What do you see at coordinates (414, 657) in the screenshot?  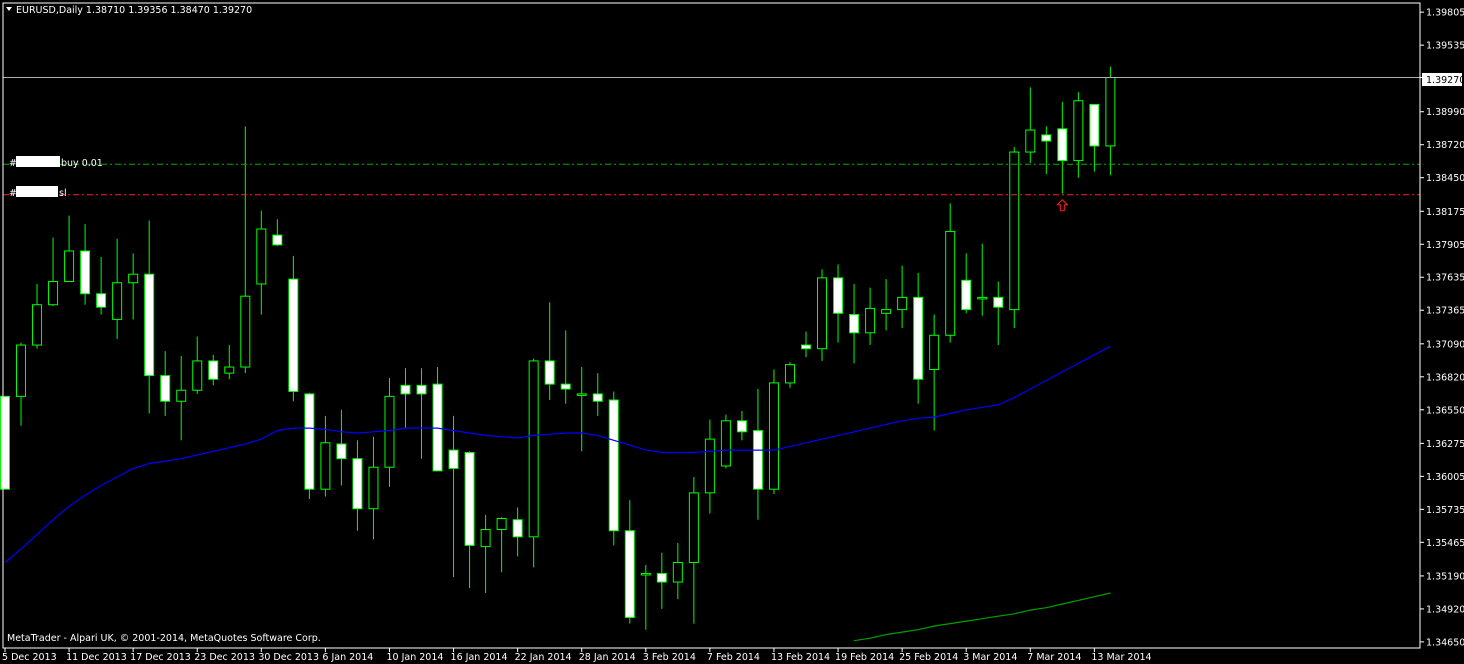 I see `x-tick-label: 10 Jan 2014` at bounding box center [414, 657].